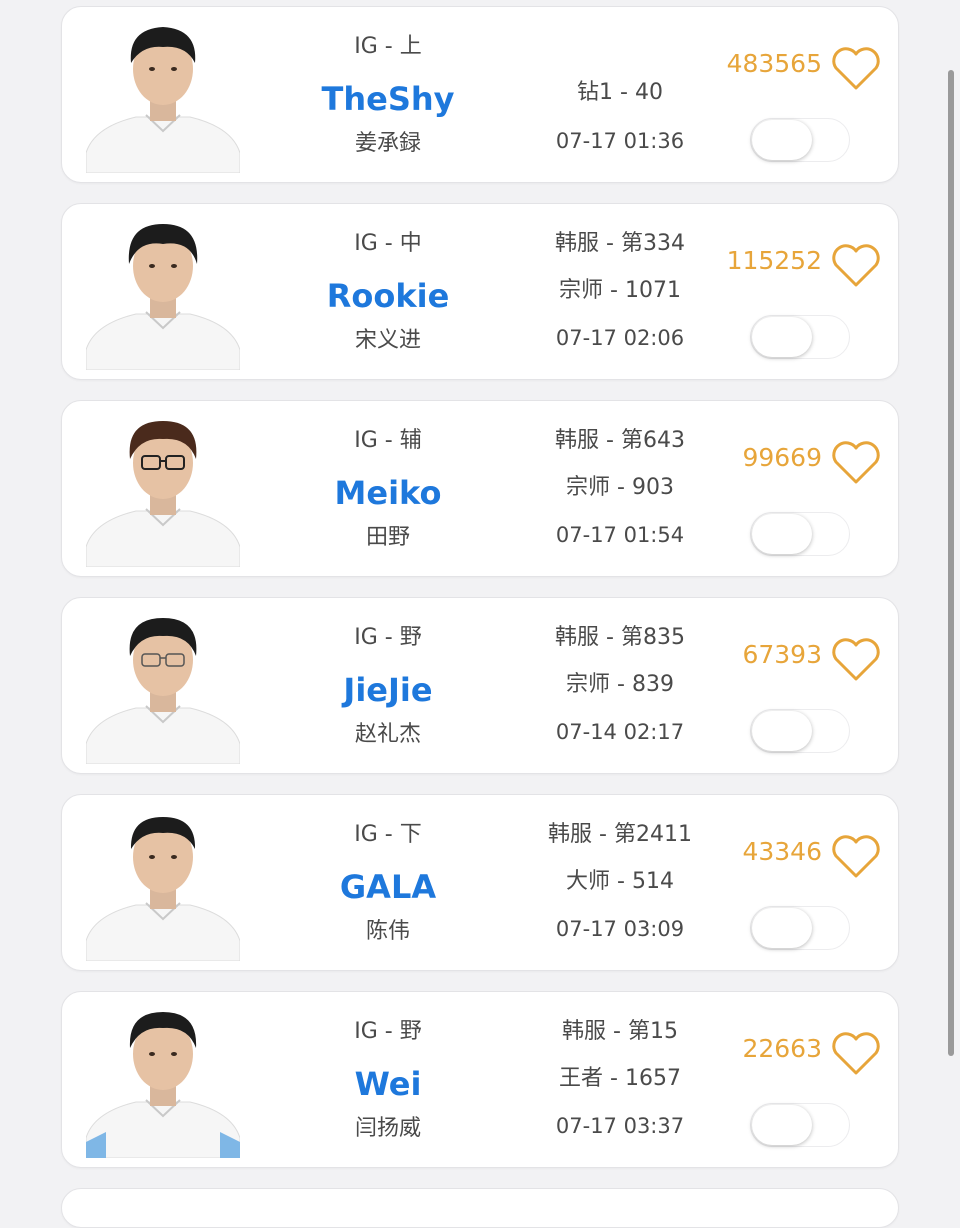 This screenshot has width=960, height=1228. I want to click on rank-line-1: 韩服 - 第835, so click(620, 637).